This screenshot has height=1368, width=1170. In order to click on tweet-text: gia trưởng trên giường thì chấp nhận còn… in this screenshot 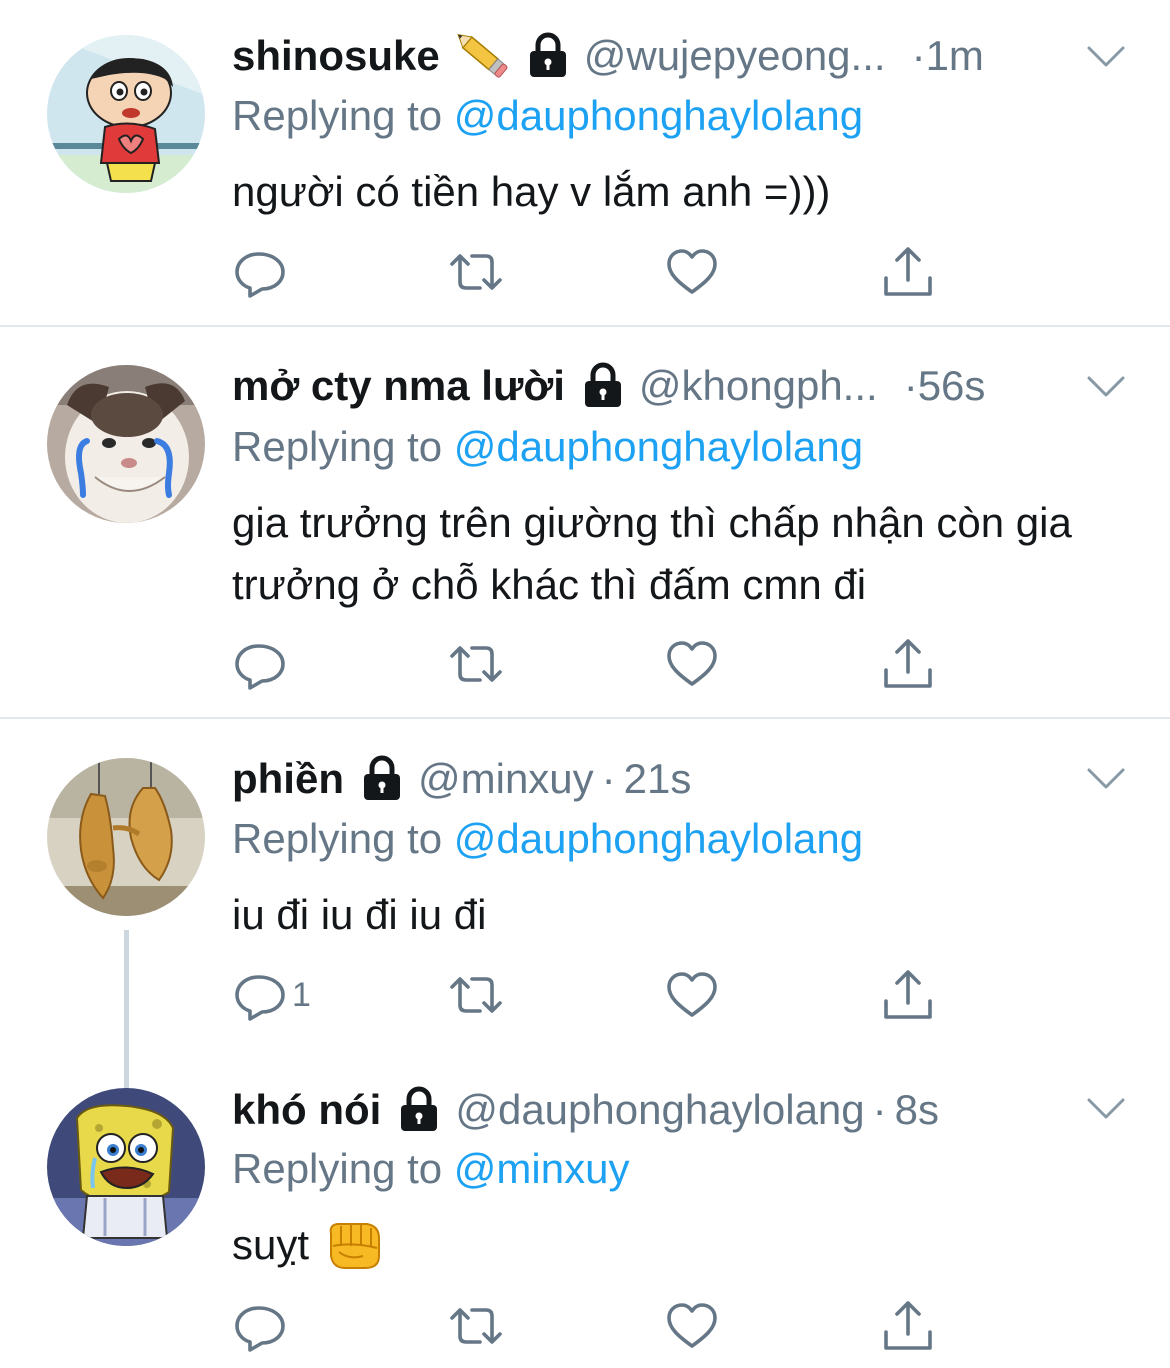, I will do `click(652, 553)`.